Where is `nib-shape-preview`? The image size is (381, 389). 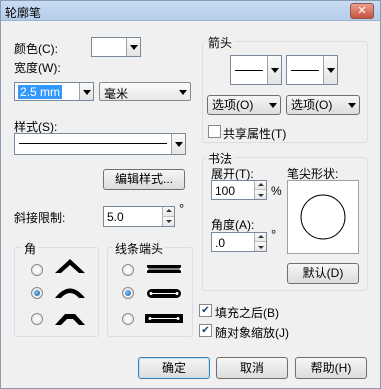 nib-shape-preview is located at coordinates (323, 217).